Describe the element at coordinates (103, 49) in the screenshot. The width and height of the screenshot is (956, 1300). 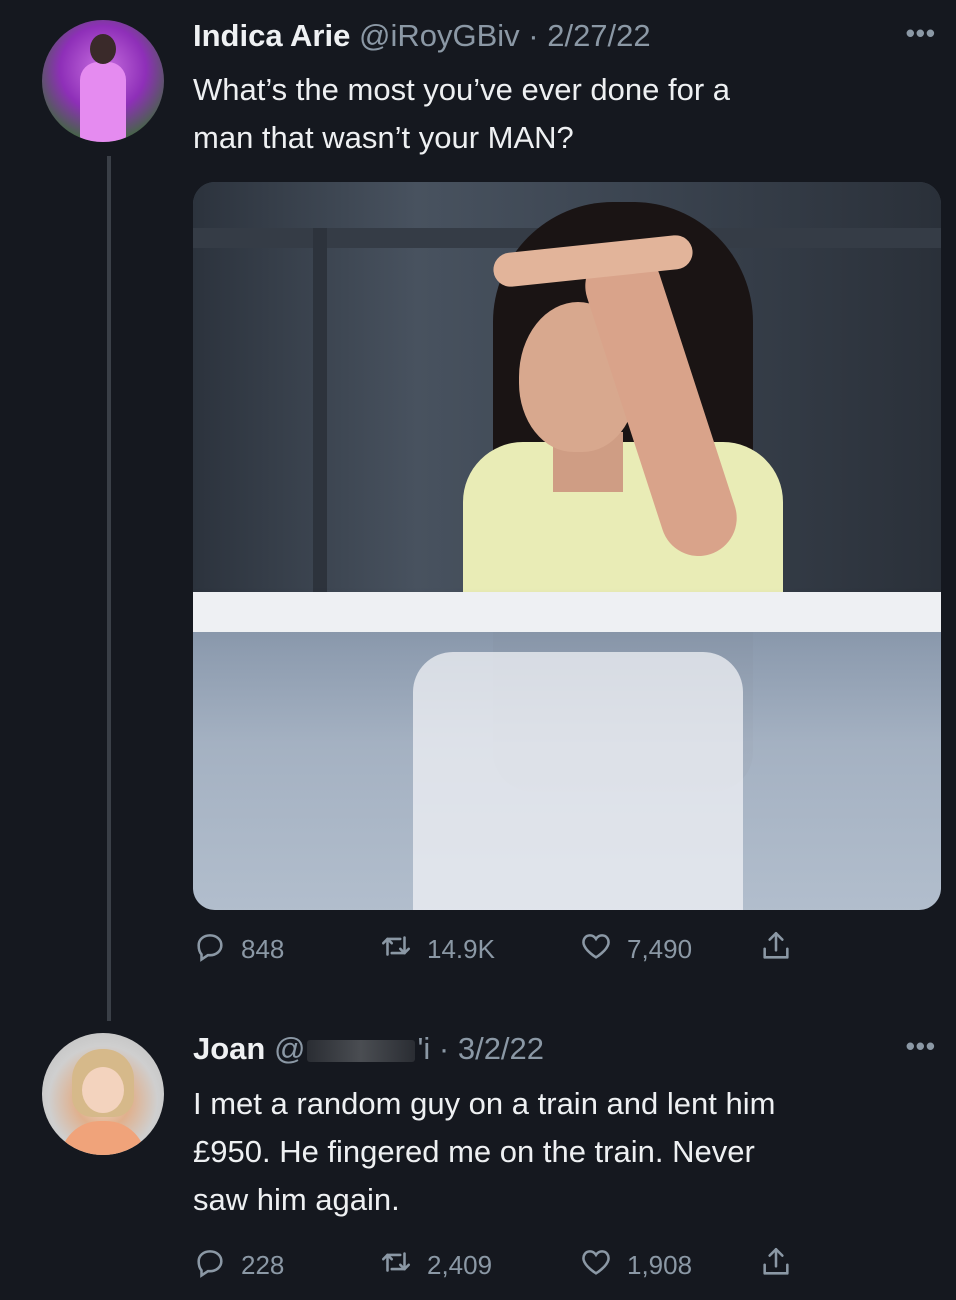
I see `avatar-figure-head` at that location.